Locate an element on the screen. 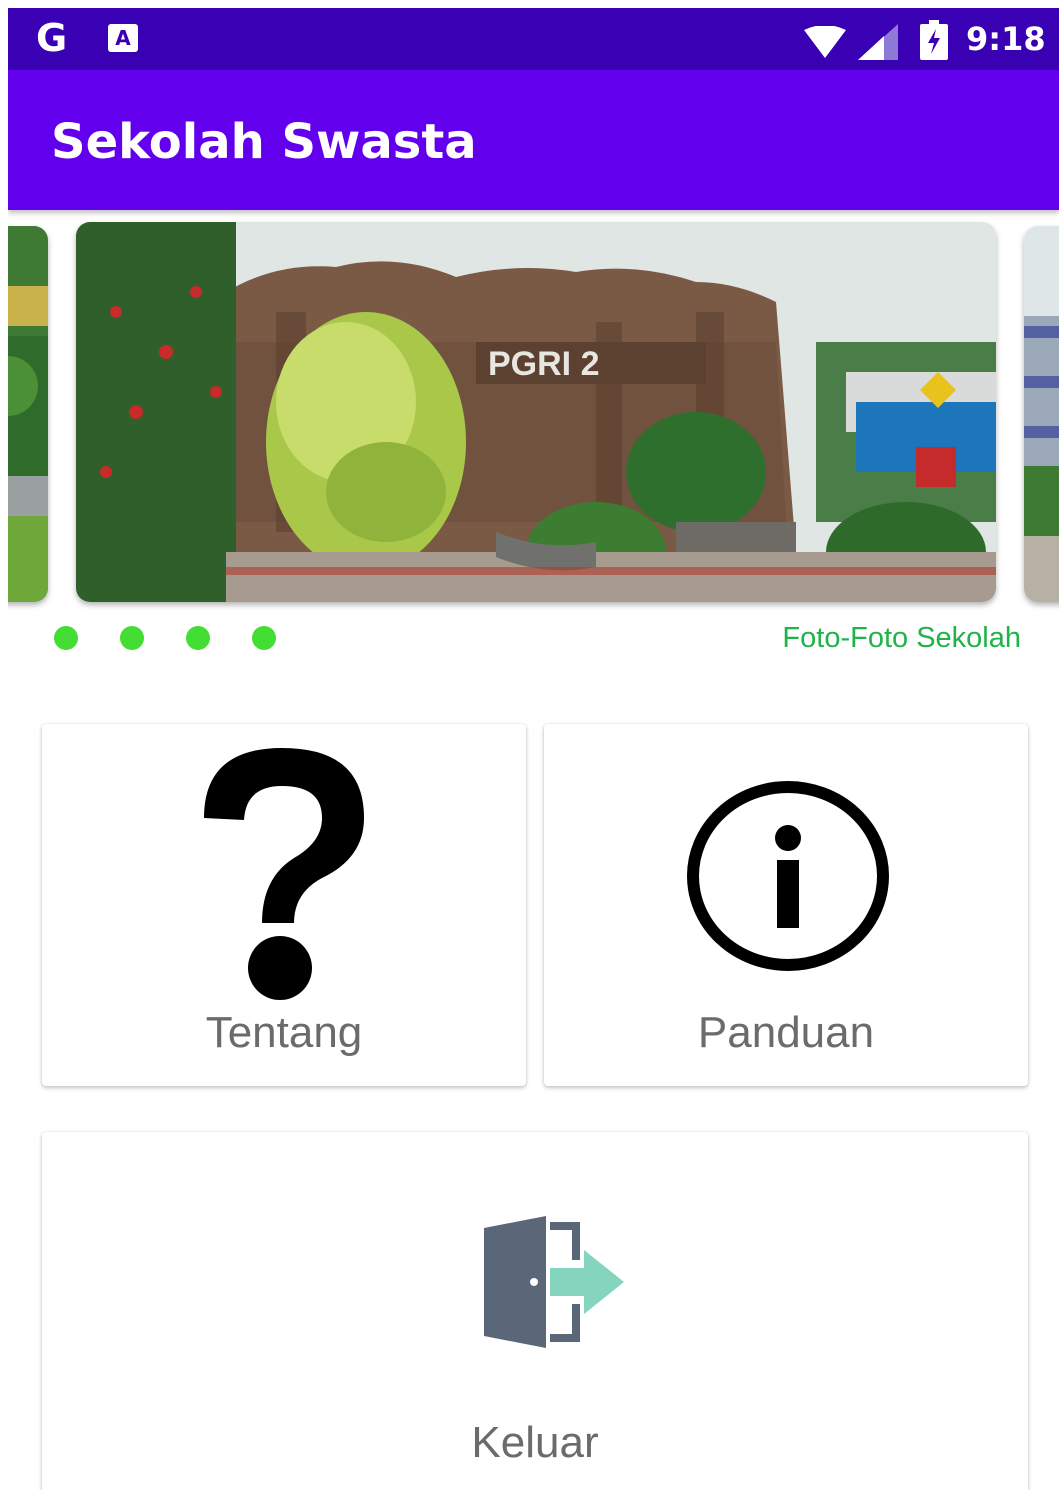 The height and width of the screenshot is (1490, 1059). translate-icon: A is located at coordinates (123, 38).